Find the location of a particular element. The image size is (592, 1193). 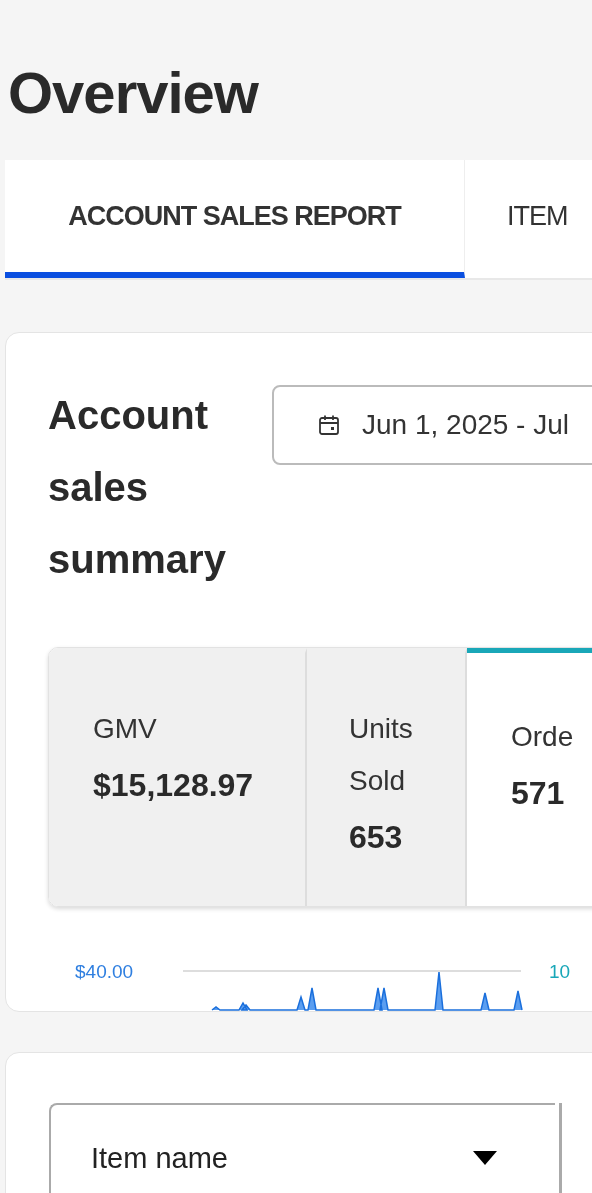

metric-value: 653 is located at coordinates (376, 837).